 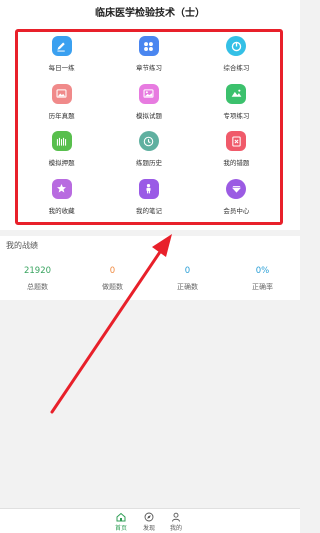 I want to click on grid-item-practice-history: 练题历史, so click(x=148, y=151).